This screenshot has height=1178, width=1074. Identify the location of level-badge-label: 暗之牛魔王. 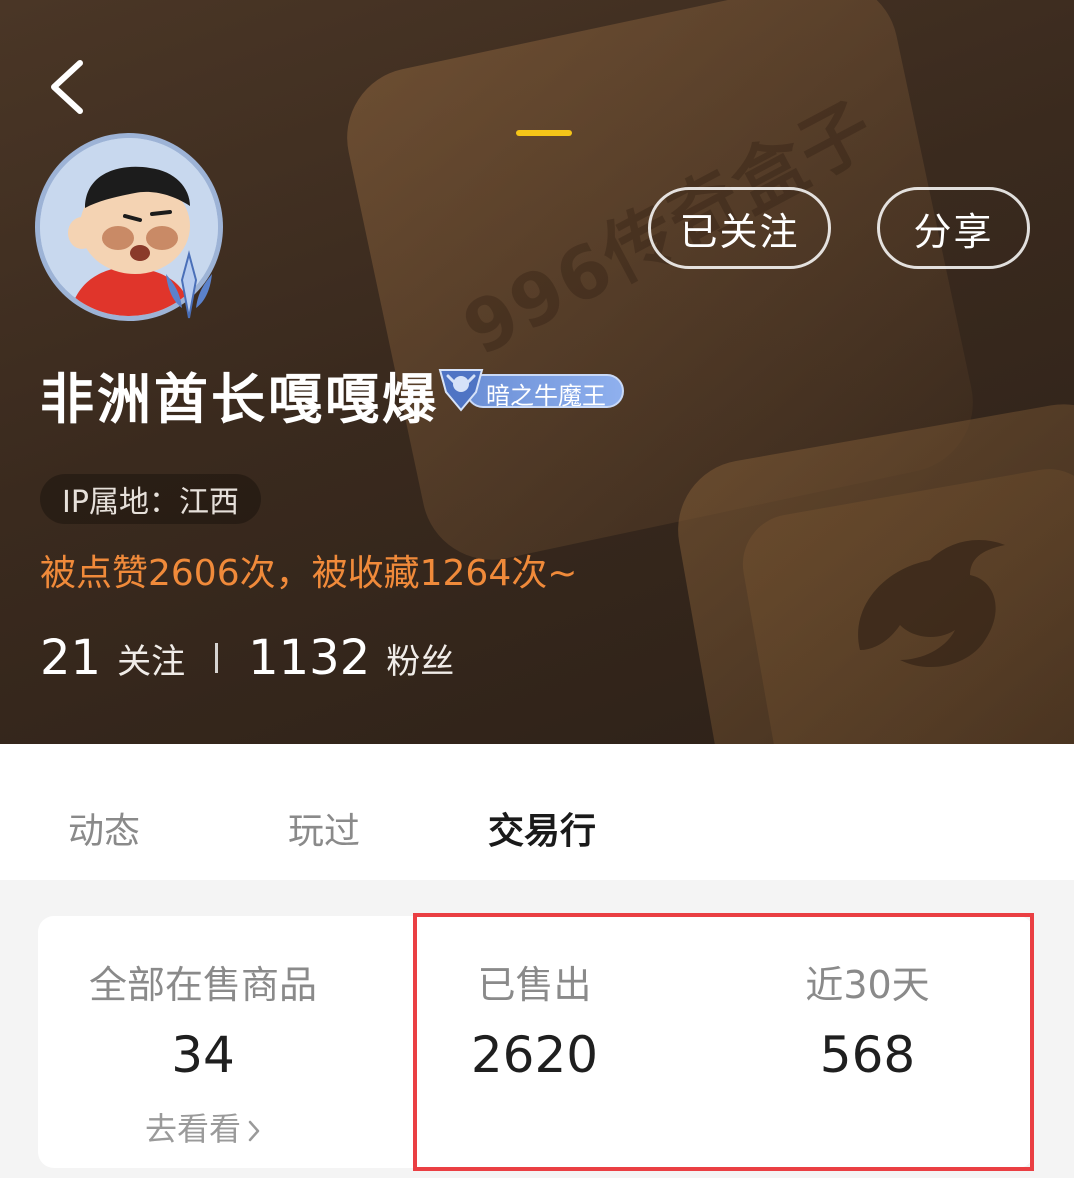
(546, 396).